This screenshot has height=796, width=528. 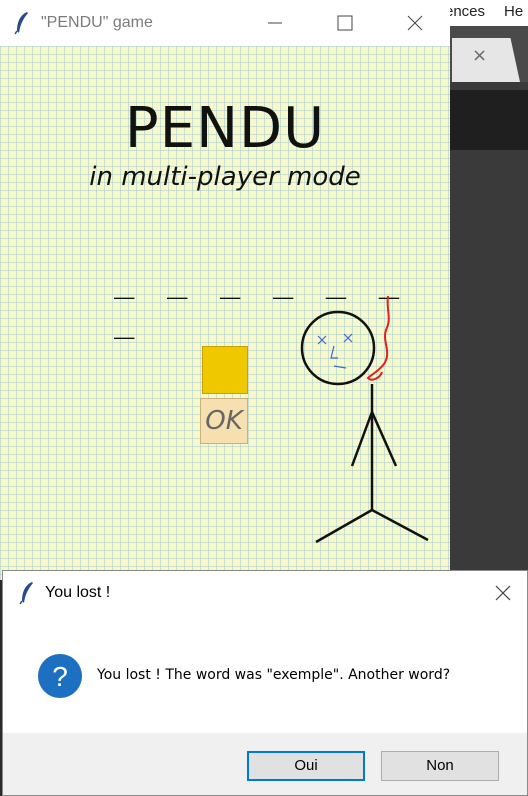 What do you see at coordinates (97, 22) in the screenshot?
I see `window-title: "PENDU" game` at bounding box center [97, 22].